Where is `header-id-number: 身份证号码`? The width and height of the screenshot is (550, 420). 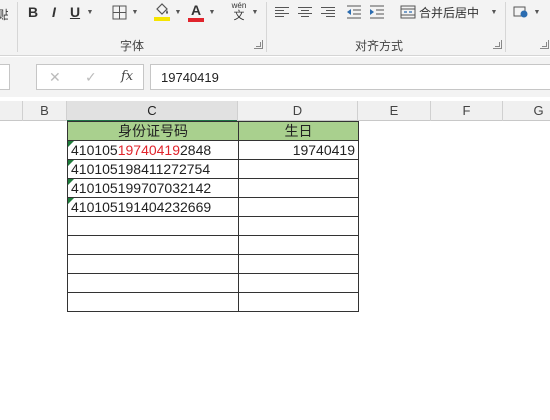
header-id-number: 身份证号码 is located at coordinates (153, 131).